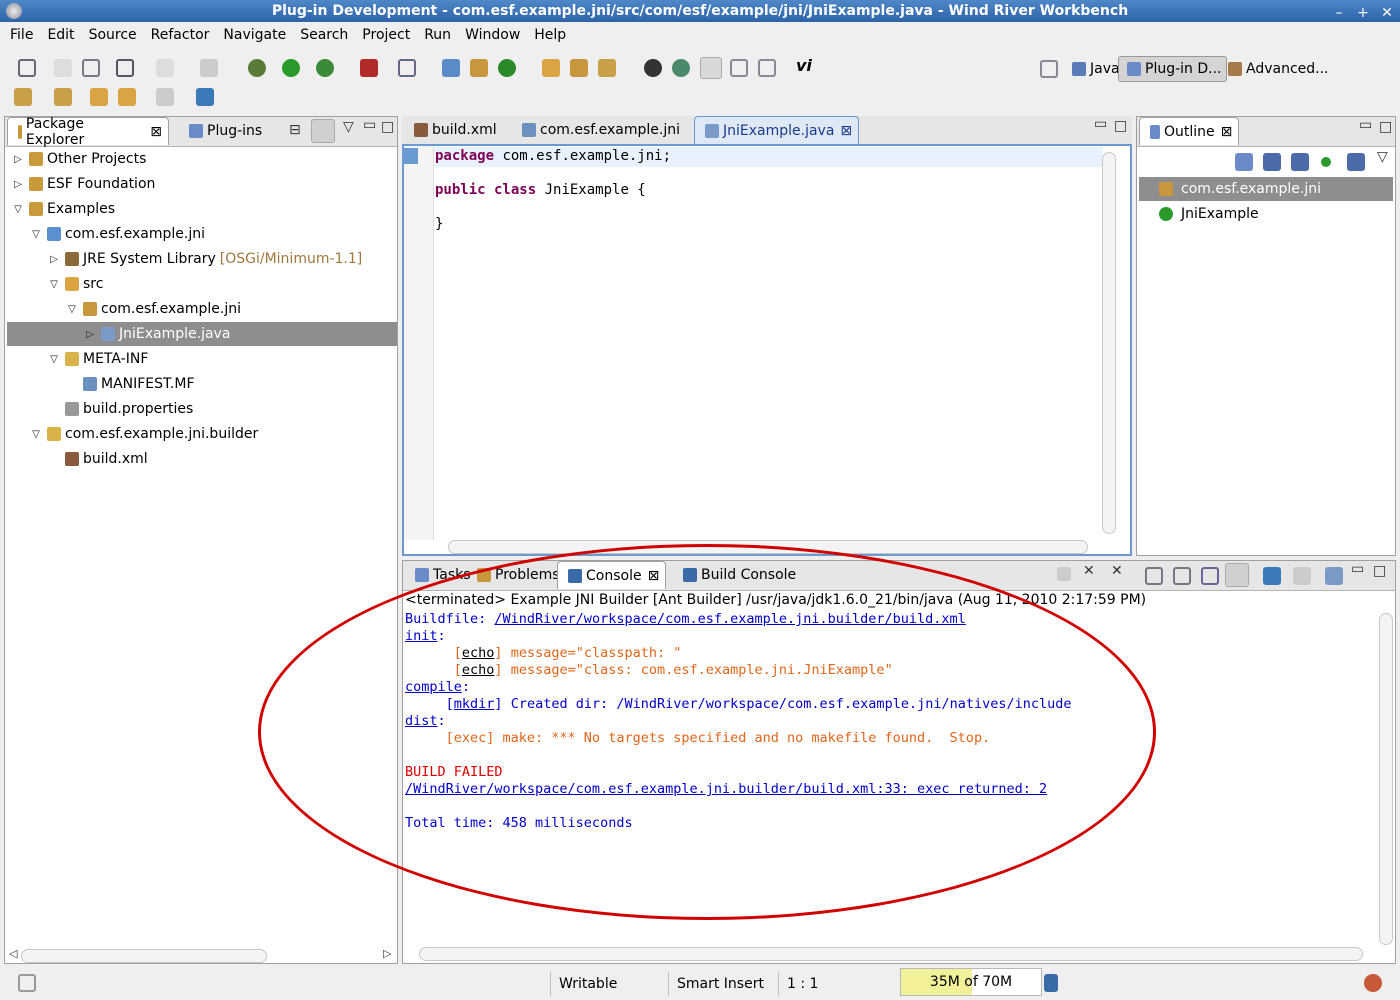 The width and height of the screenshot is (1400, 1000). What do you see at coordinates (1100, 124) in the screenshot?
I see `minimize-editor-icon: ▭` at bounding box center [1100, 124].